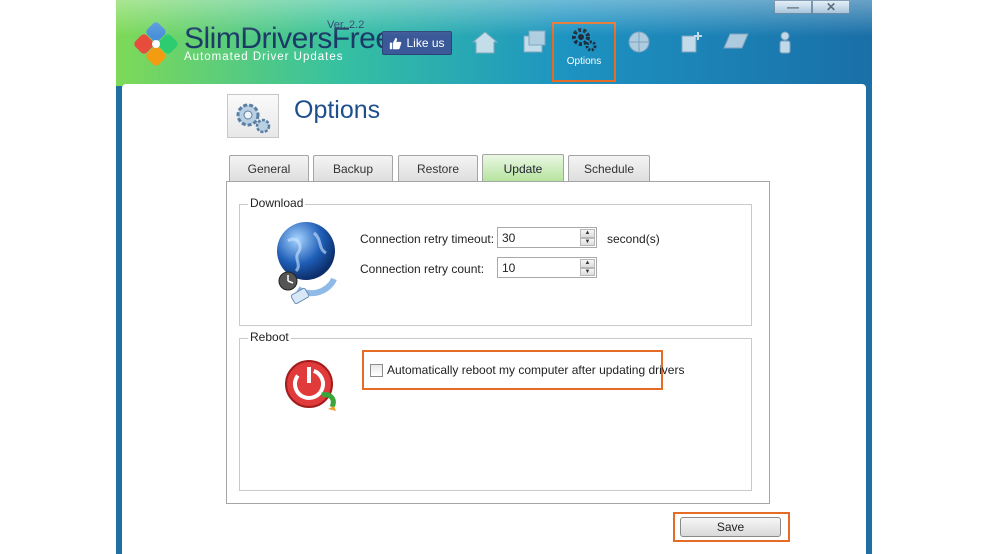  What do you see at coordinates (422, 269) in the screenshot?
I see `retry-count-label: Connection retry count:` at bounding box center [422, 269].